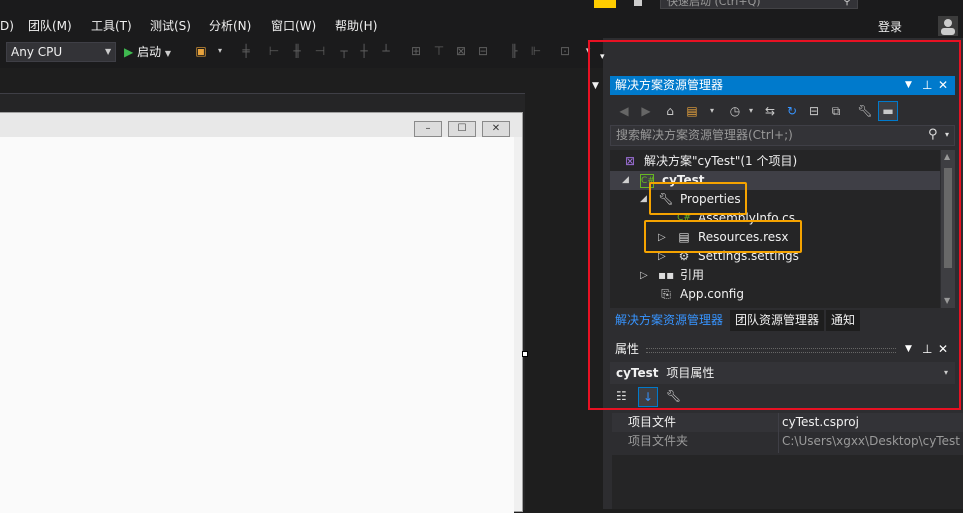 The image size is (963, 513). I want to click on notification-icon, so click(638, 3).